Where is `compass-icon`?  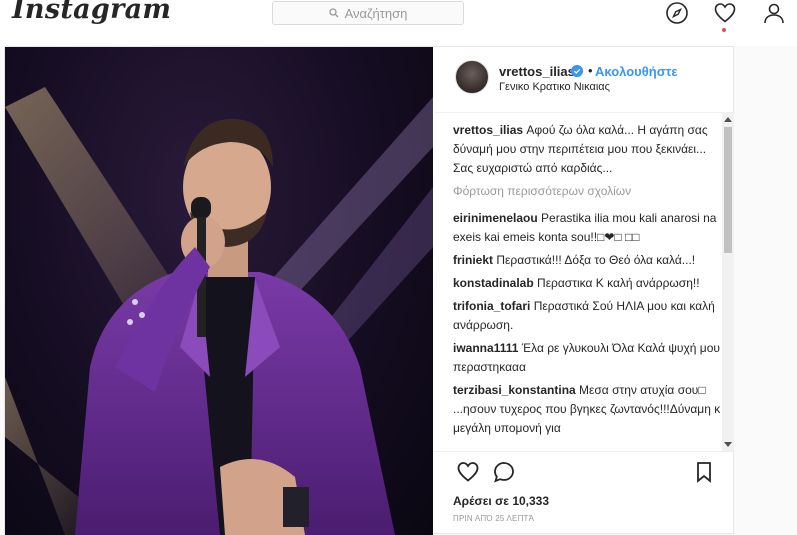
compass-icon is located at coordinates (677, 13).